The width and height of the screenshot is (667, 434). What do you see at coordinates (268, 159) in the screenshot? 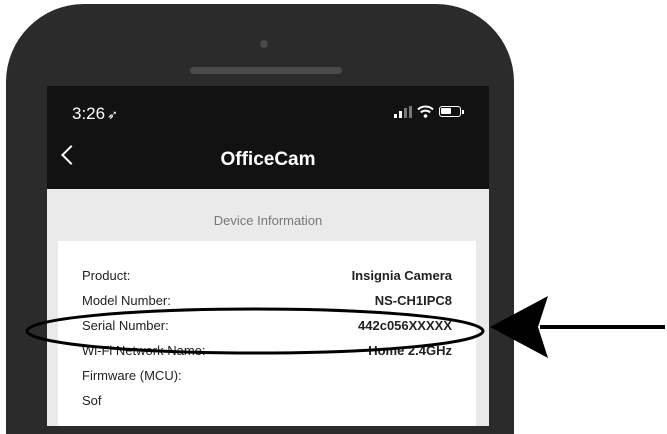
I see `page-title: OfficeCam` at bounding box center [268, 159].